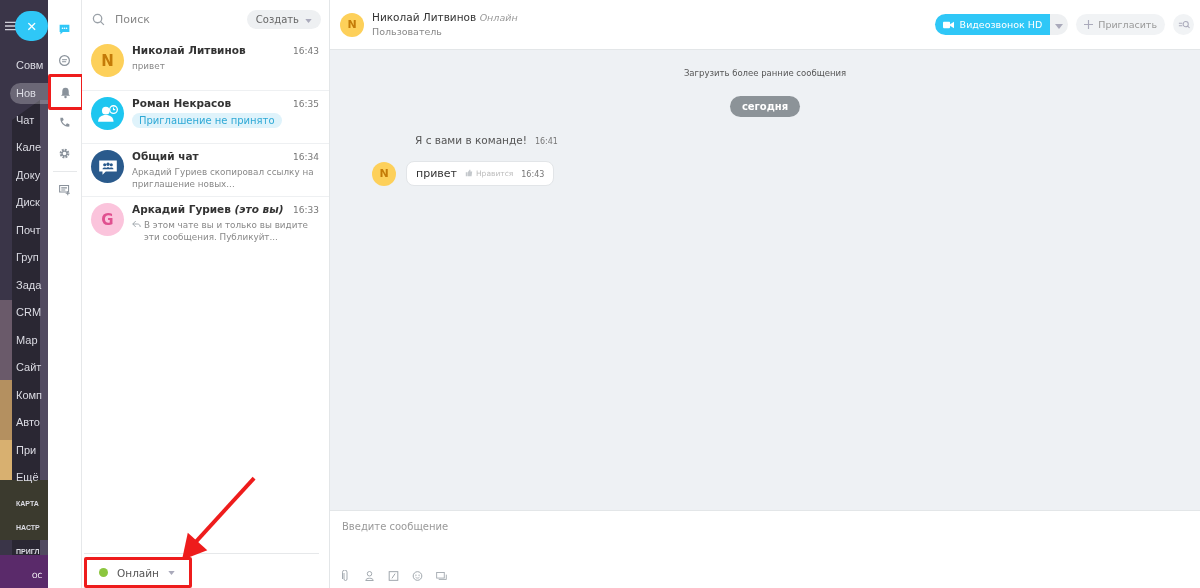 The height and width of the screenshot is (588, 1200). What do you see at coordinates (65, 92) in the screenshot?
I see `bell-icon` at bounding box center [65, 92].